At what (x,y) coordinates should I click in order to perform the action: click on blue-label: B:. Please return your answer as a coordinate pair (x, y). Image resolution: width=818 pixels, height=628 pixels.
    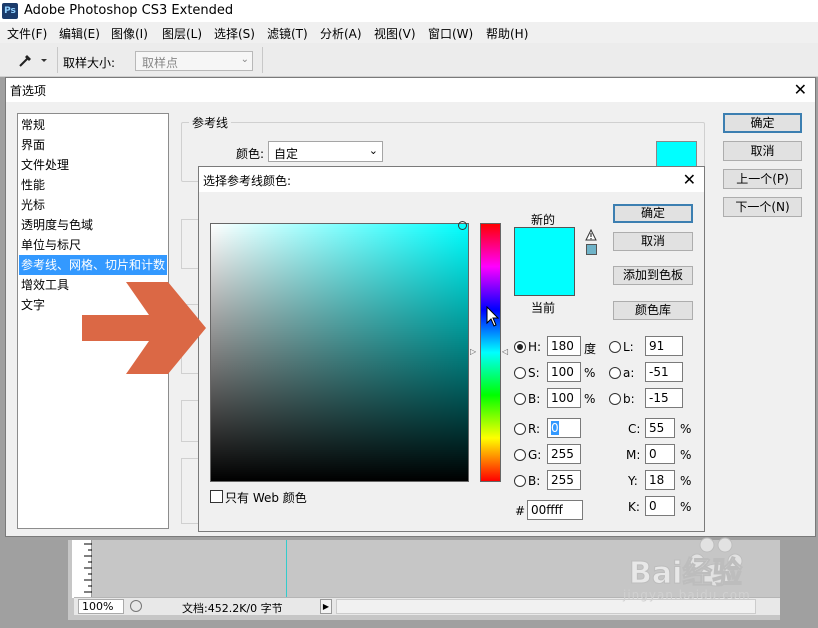
    Looking at the image, I should click on (534, 481).